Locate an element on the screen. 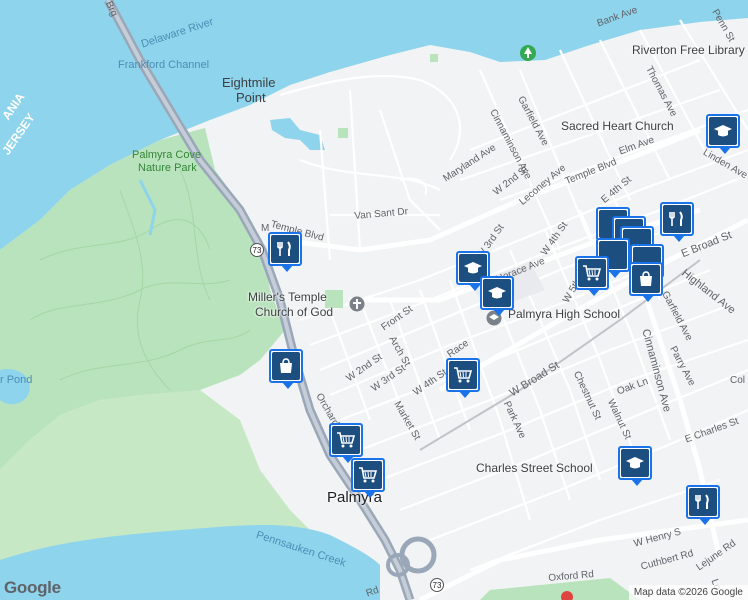  street-label: Col is located at coordinates (738, 380).